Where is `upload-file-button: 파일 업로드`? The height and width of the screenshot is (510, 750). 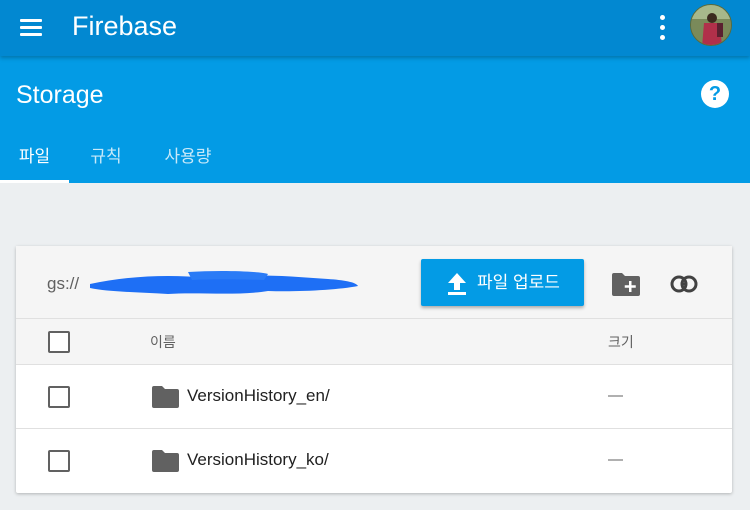 upload-file-button: 파일 업로드 is located at coordinates (502, 282).